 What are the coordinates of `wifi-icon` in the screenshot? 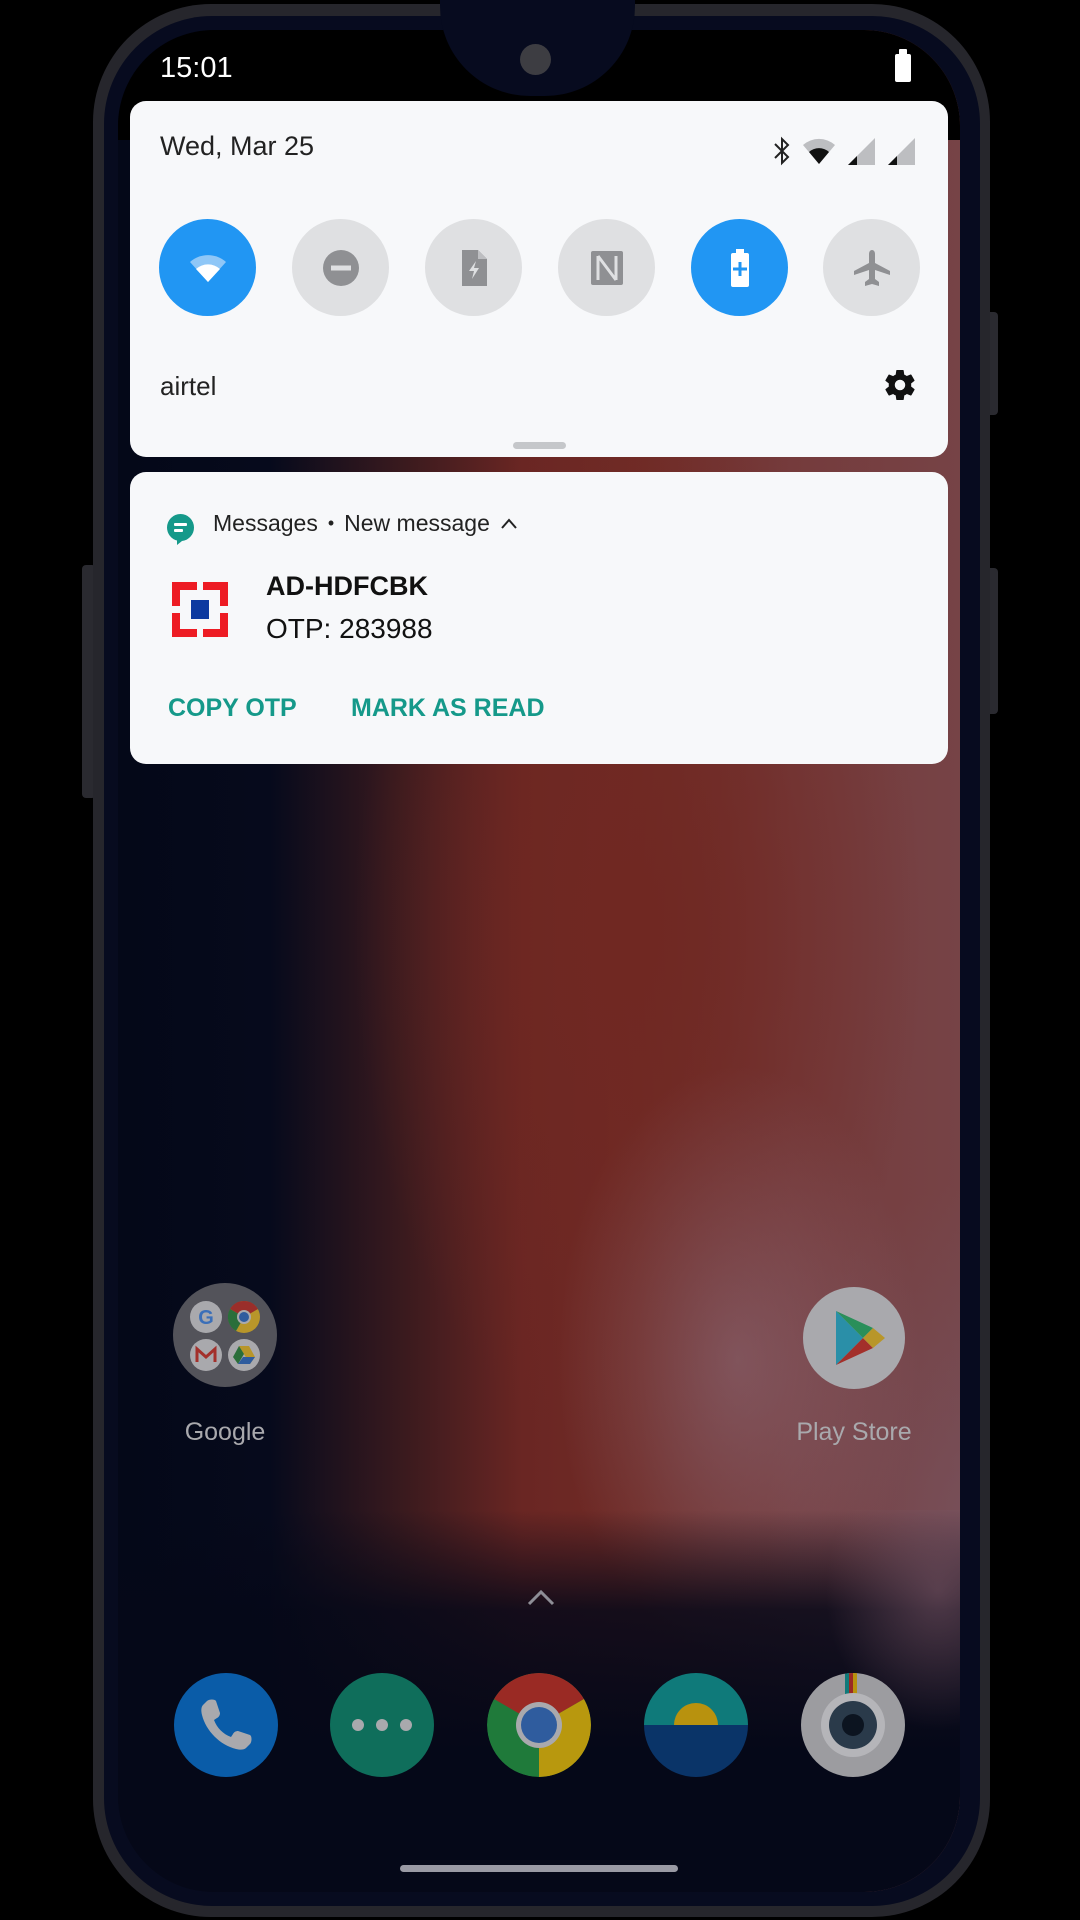 It's located at (207, 268).